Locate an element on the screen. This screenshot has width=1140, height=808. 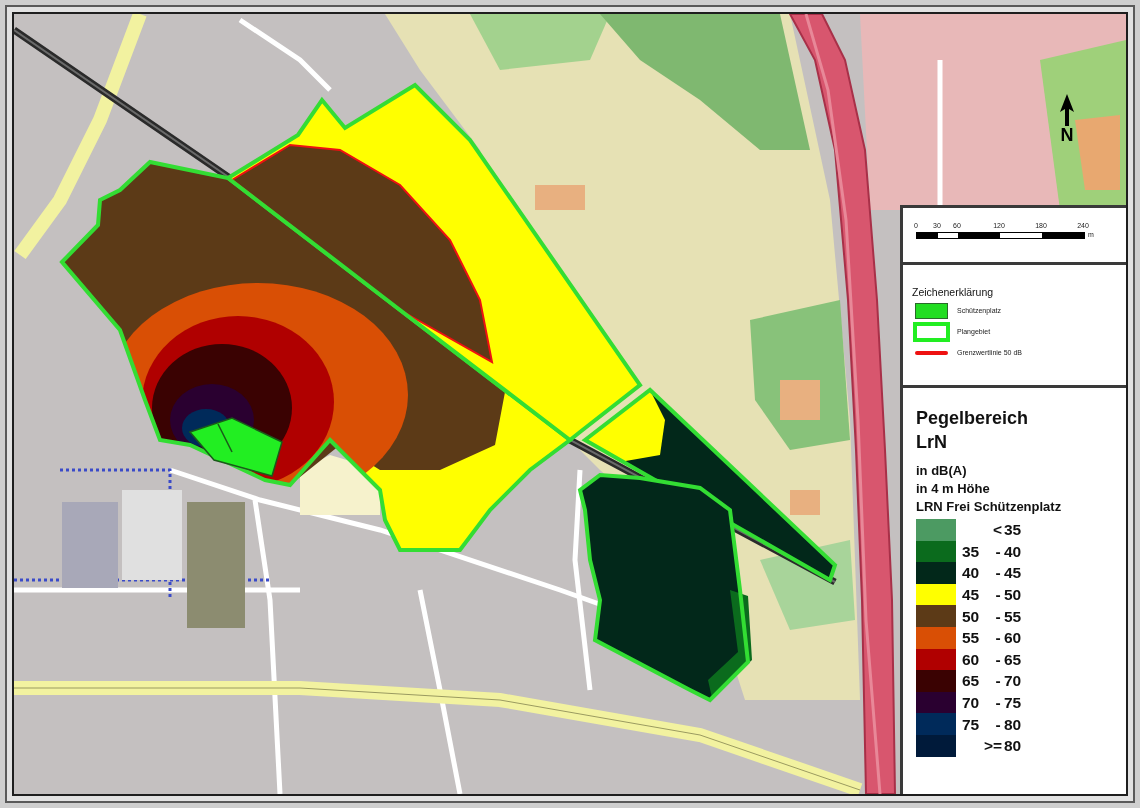
range-high: 70 is located at coordinates (1013, 681).